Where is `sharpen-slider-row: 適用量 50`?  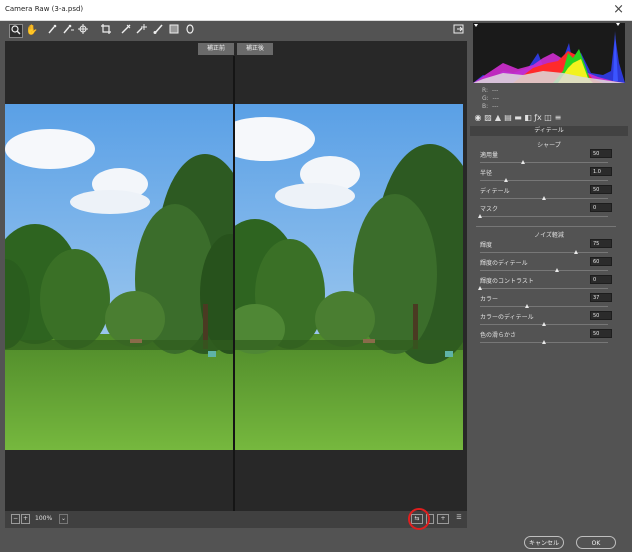
sharpen-slider-row: 適用量 50 is located at coordinates (546, 158).